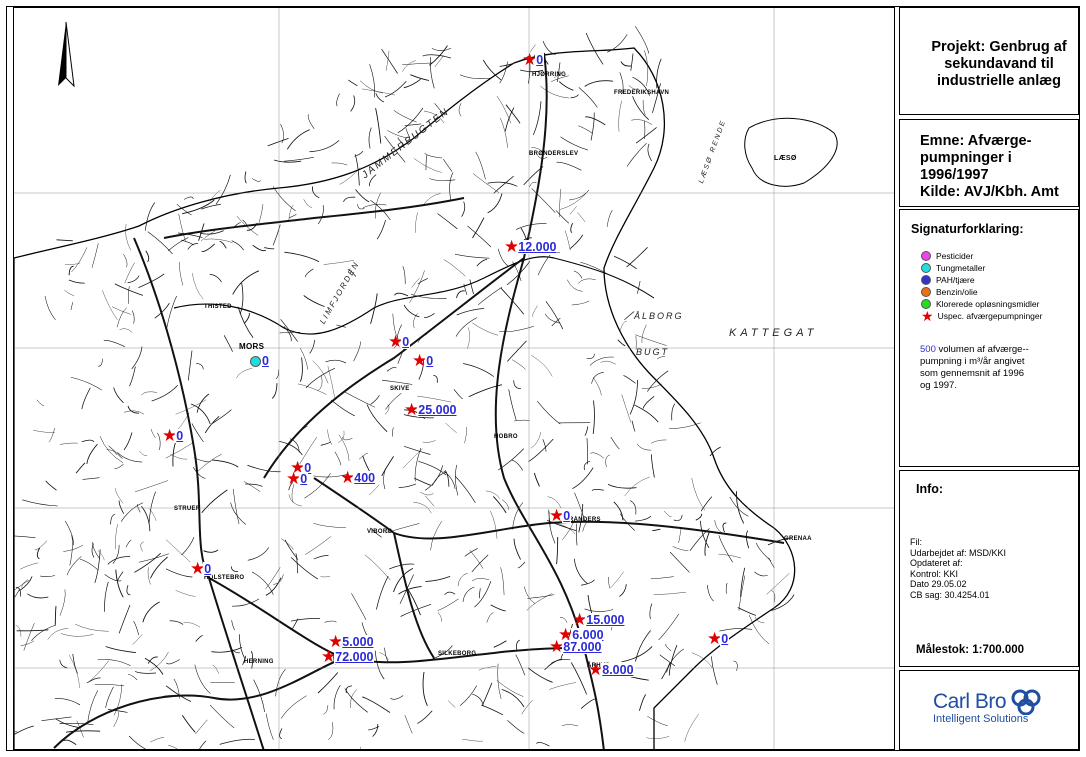 The image size is (1086, 757). I want to click on pesticide-dot-icon, so click(926, 256).